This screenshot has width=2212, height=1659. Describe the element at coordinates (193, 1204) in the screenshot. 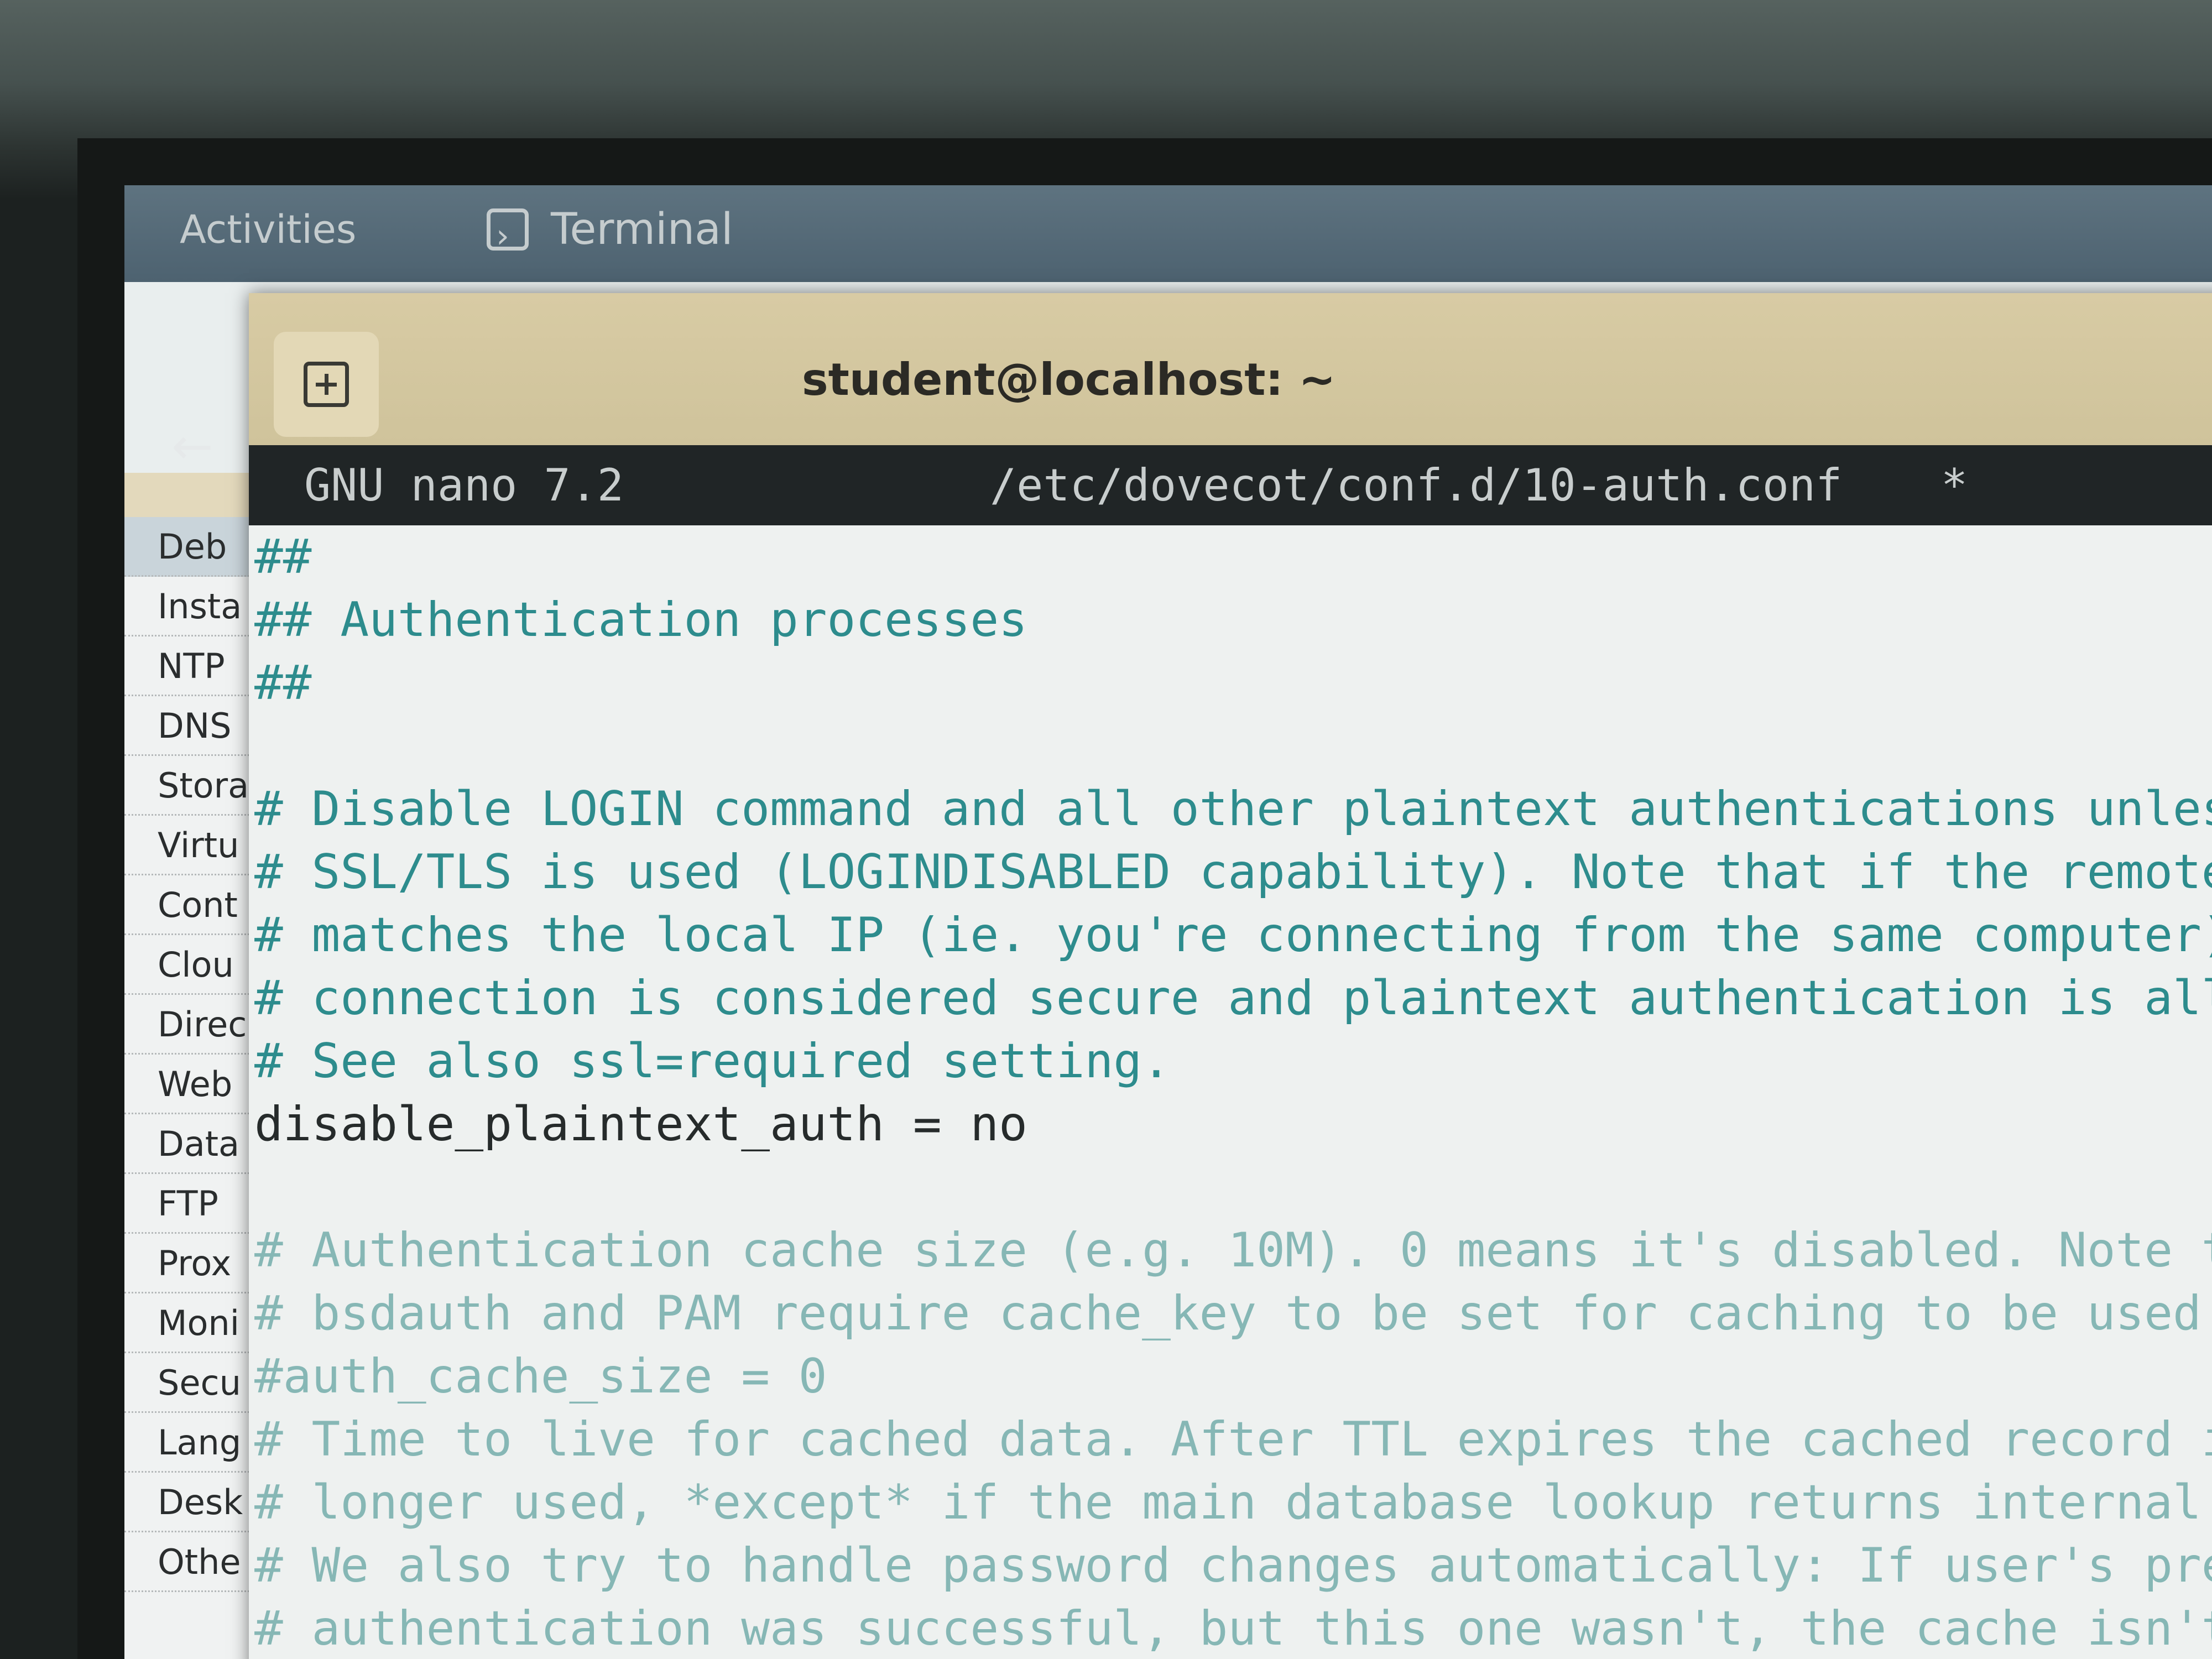

I see `sidebar-item: FTP` at that location.